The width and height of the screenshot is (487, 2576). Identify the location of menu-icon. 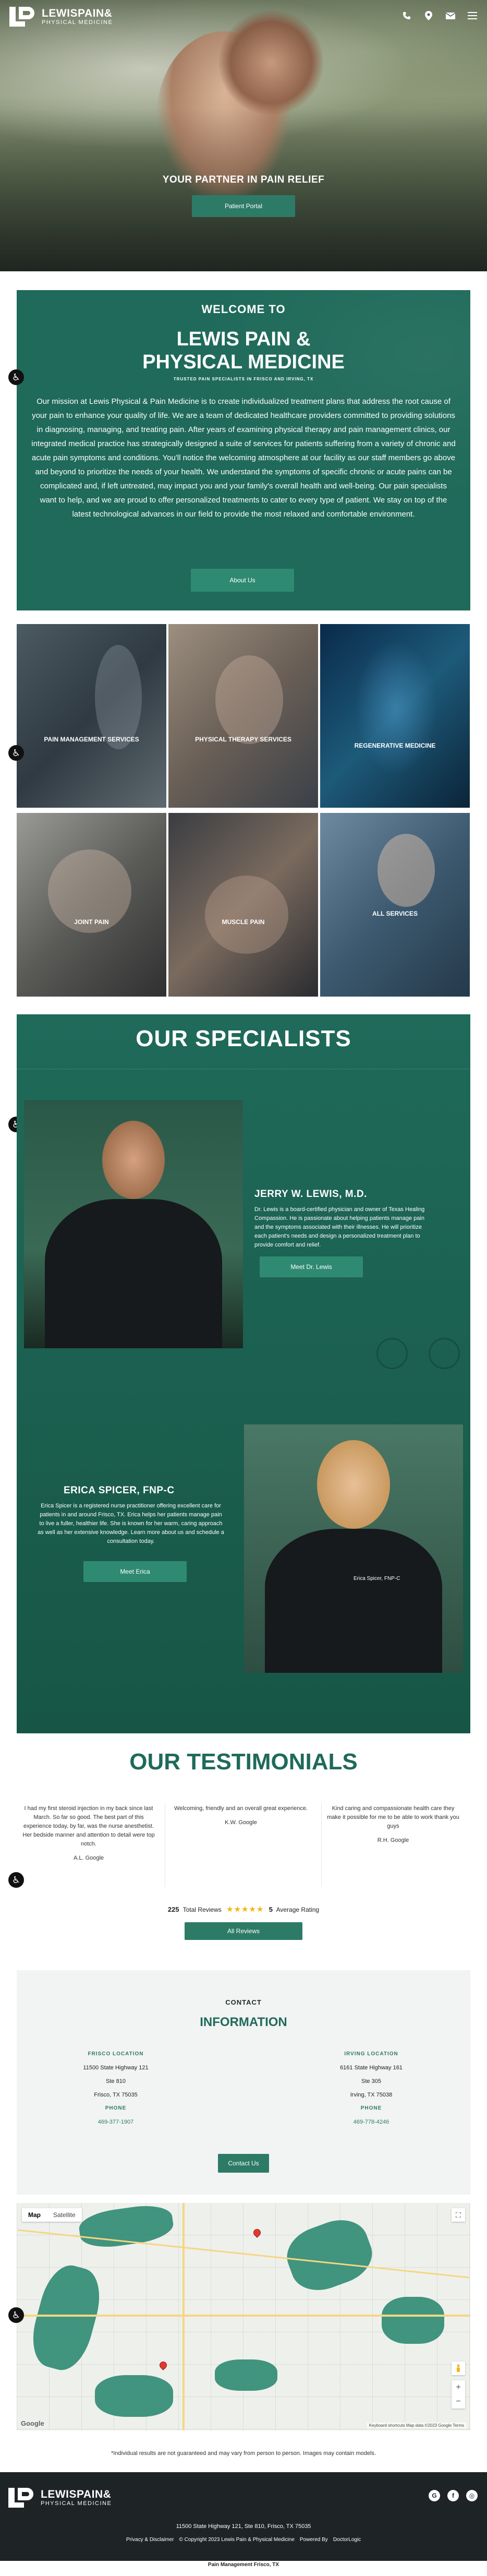
(472, 15).